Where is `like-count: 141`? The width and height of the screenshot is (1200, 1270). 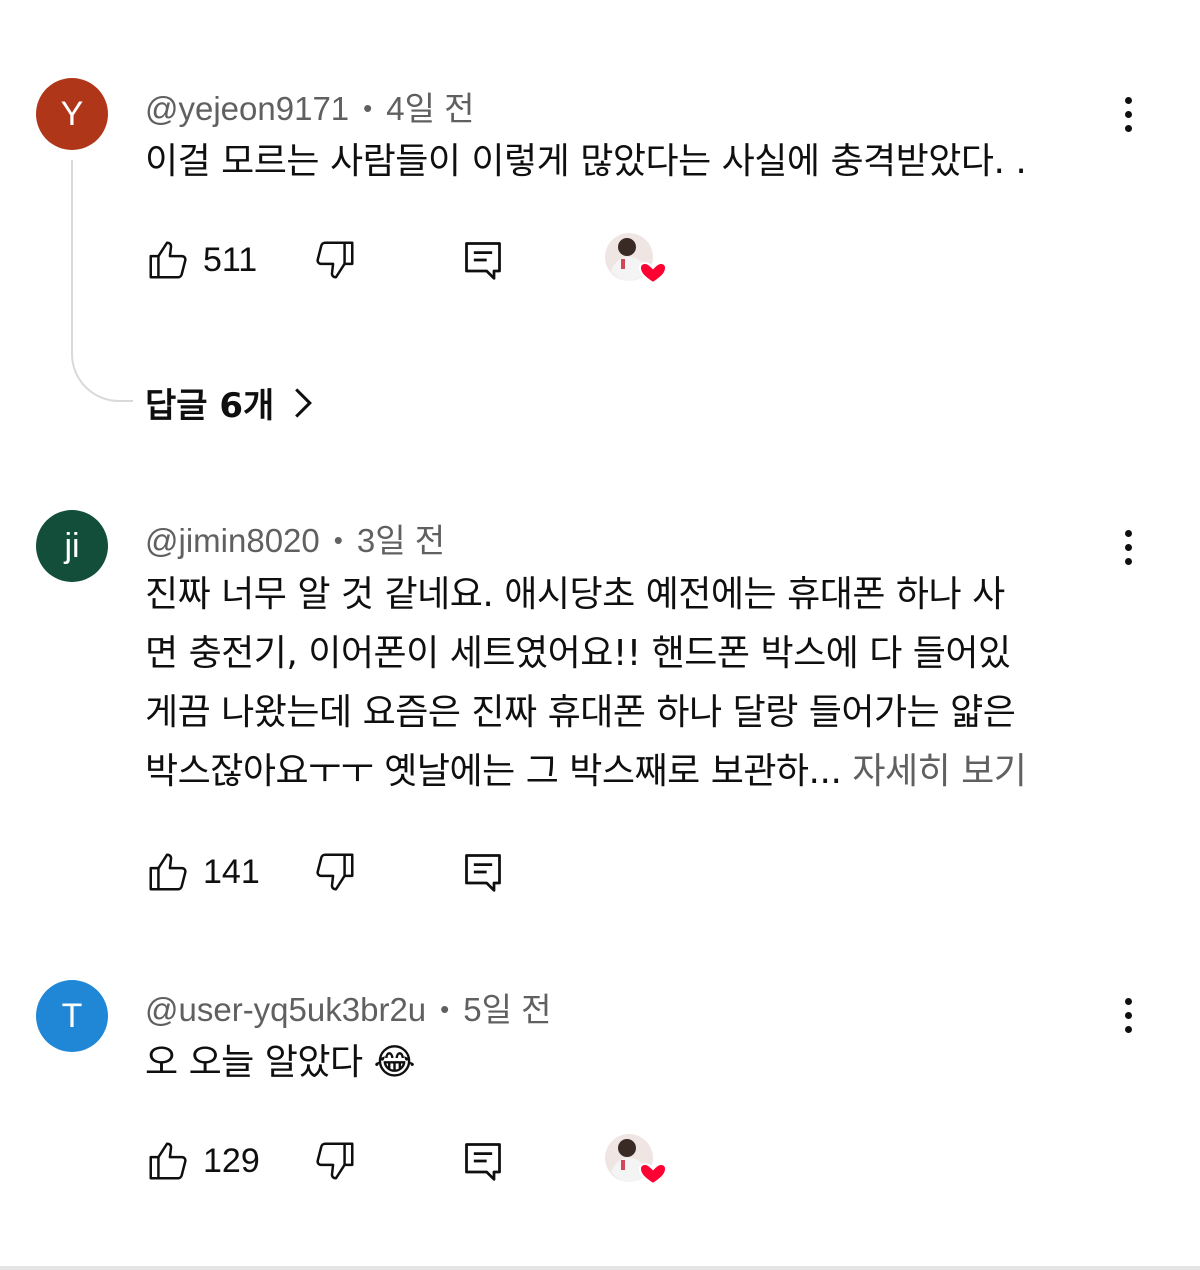
like-count: 141 is located at coordinates (231, 872).